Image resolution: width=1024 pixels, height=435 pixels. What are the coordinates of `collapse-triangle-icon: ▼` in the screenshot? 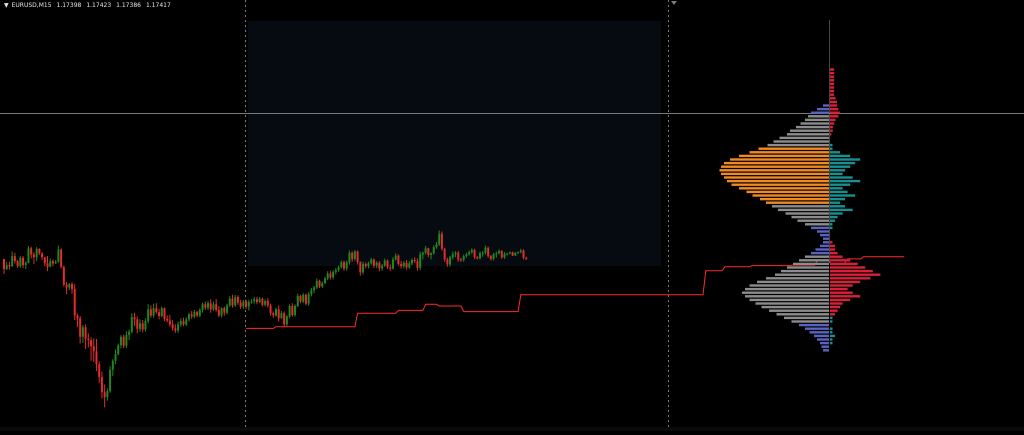 It's located at (6, 5).